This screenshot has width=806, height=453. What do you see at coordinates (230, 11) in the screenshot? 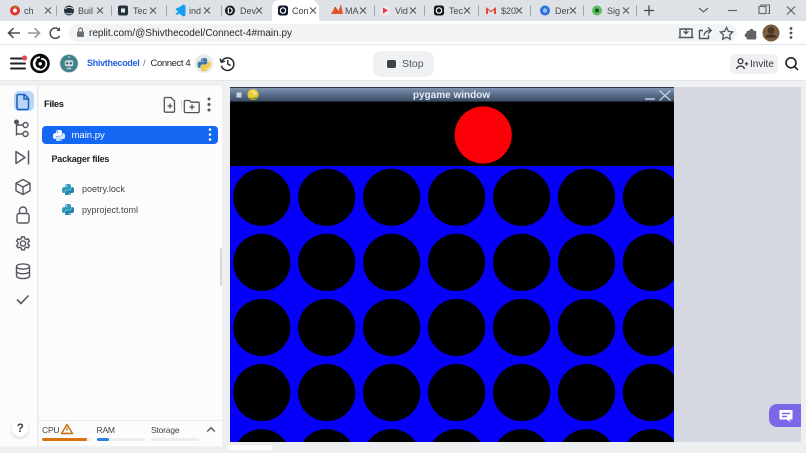
I see `svg-text: D` at bounding box center [230, 11].